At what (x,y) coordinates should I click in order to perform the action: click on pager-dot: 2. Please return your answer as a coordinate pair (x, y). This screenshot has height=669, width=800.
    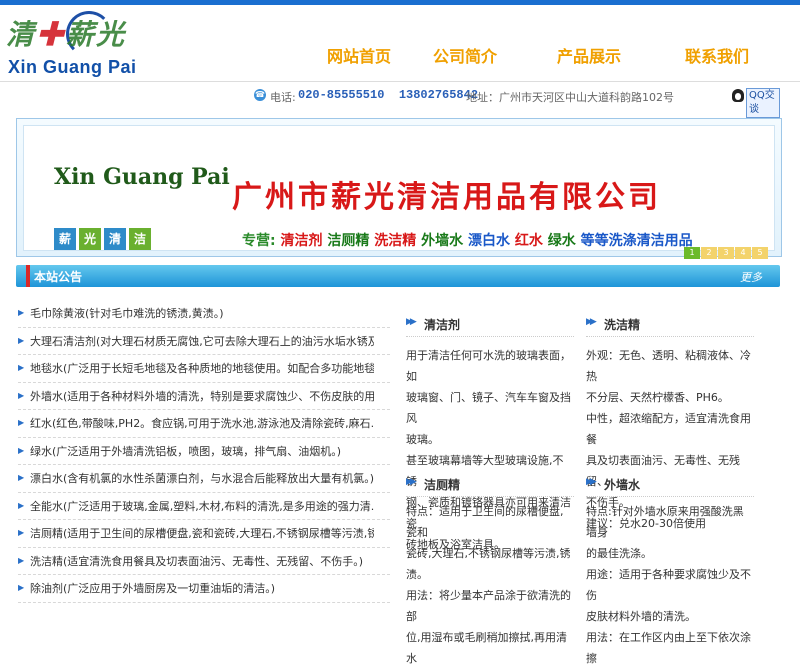
    Looking at the image, I should click on (709, 253).